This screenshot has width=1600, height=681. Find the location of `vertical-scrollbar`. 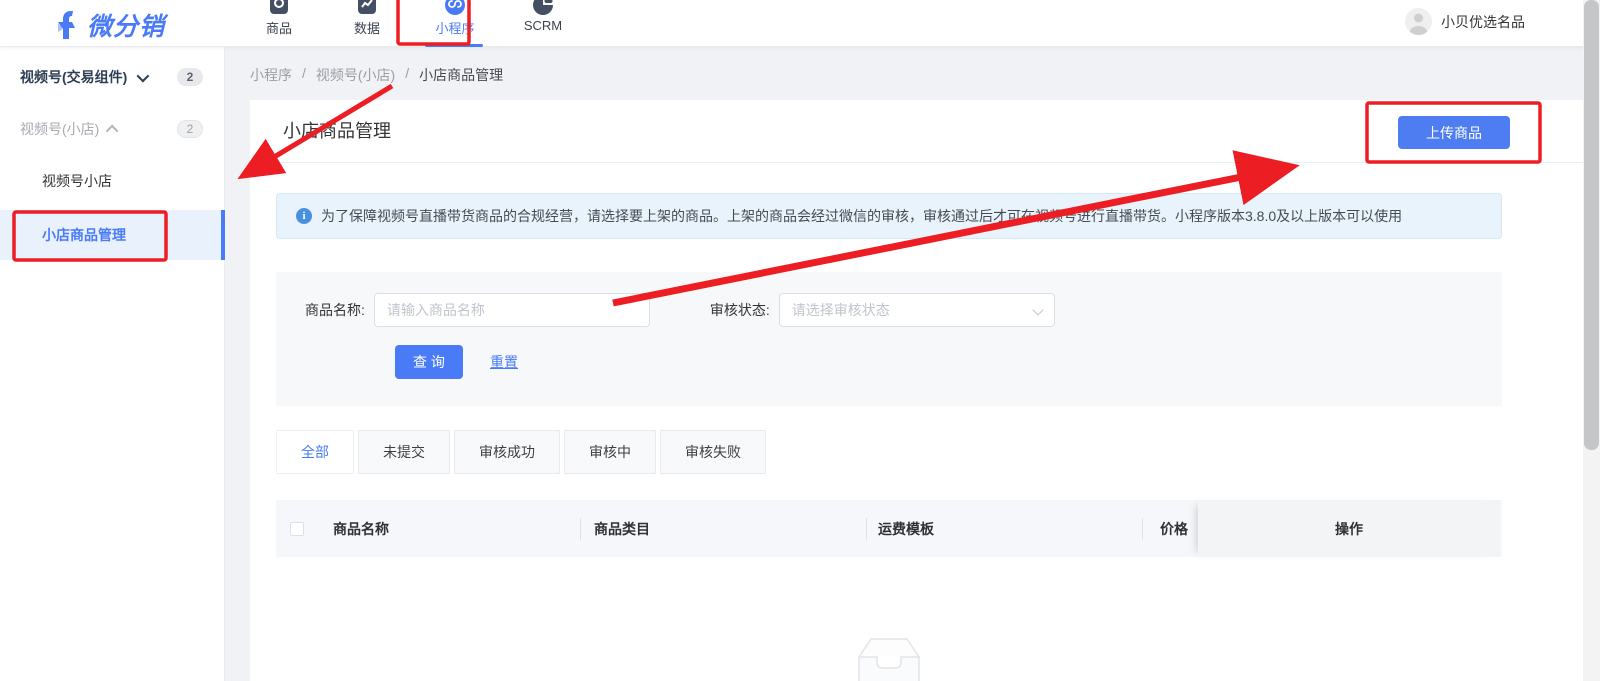

vertical-scrollbar is located at coordinates (1591, 340).